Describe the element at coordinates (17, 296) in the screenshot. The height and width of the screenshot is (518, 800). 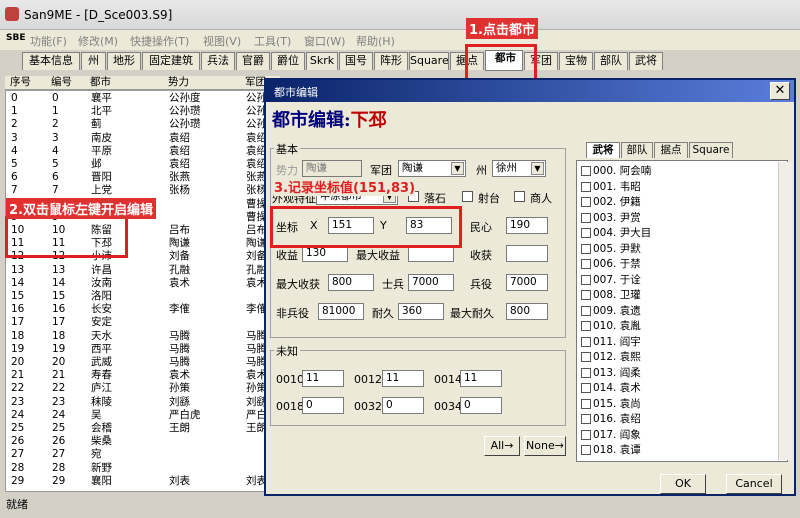
I see `list-cell: 15` at that location.